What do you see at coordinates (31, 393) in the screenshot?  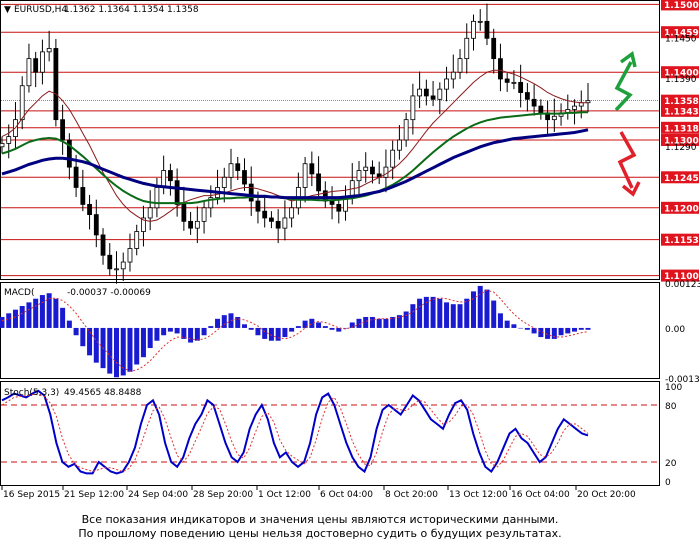 I see `stoch-title: Stoch(5,3,3)` at bounding box center [31, 393].